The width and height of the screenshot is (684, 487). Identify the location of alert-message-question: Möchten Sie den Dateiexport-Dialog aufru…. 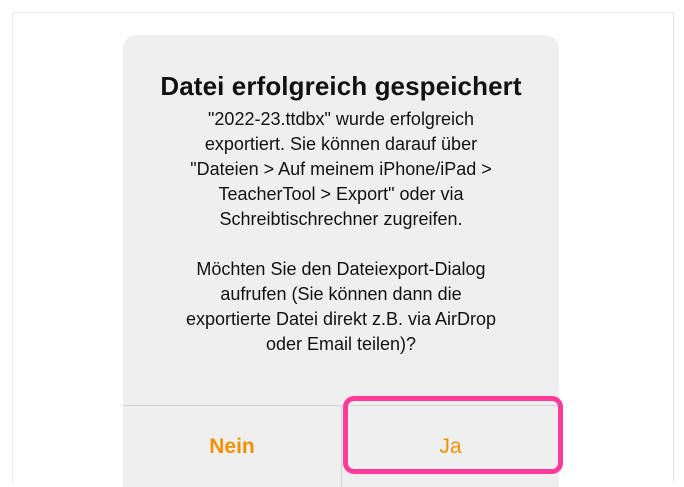
(341, 306).